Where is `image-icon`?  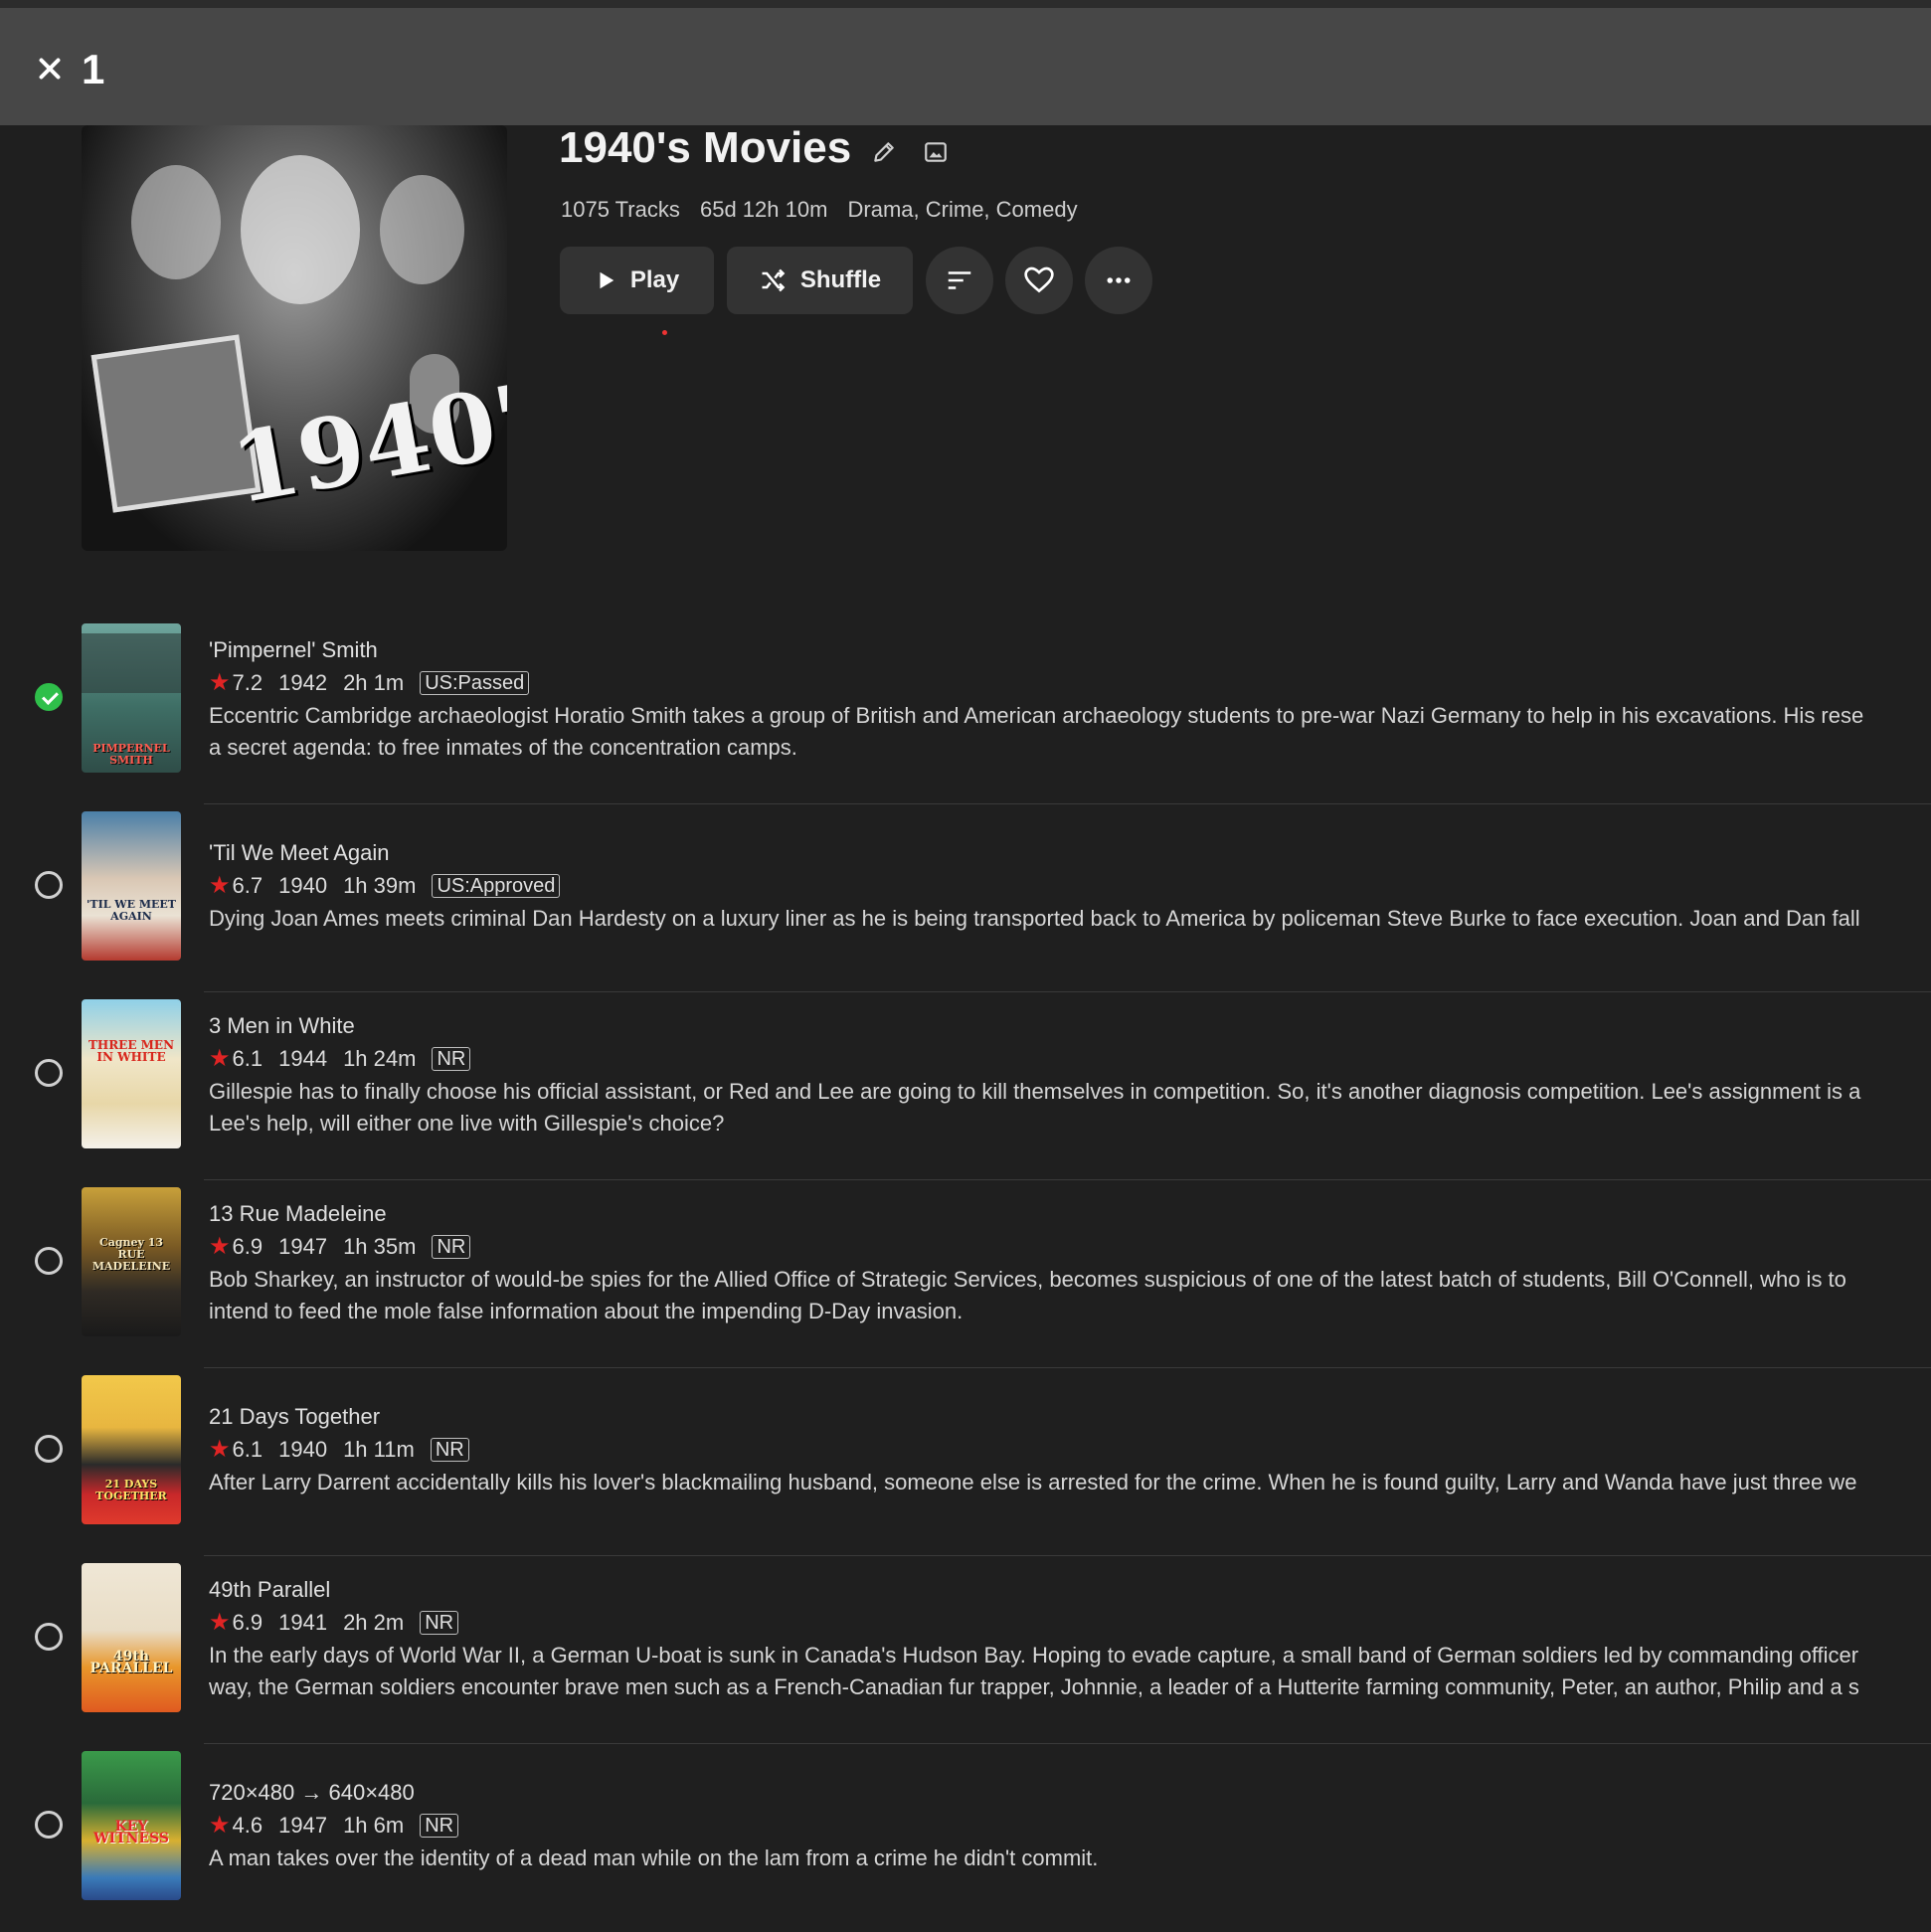
image-icon is located at coordinates (936, 152).